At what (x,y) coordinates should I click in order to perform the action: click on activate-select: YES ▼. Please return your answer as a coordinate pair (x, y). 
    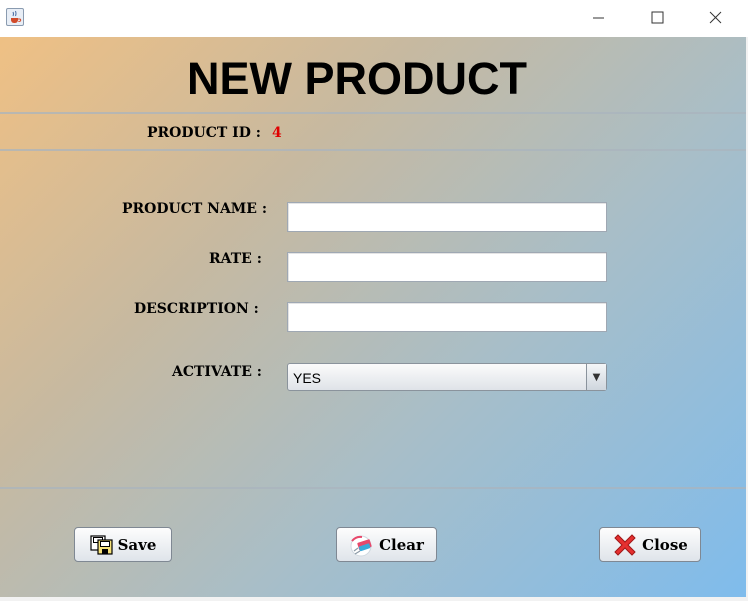
    Looking at the image, I should click on (447, 377).